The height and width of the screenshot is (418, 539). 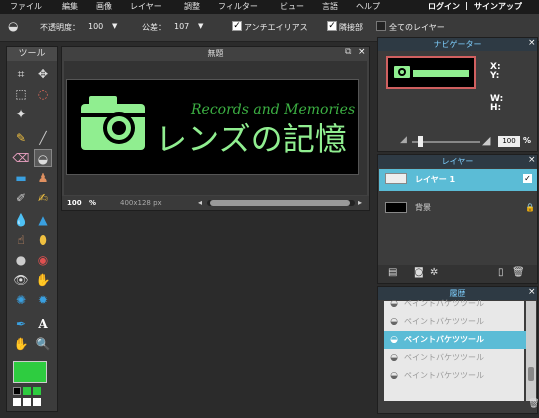 What do you see at coordinates (332, 26) in the screenshot?
I see `contiguous-checkbox: ✓` at bounding box center [332, 26].